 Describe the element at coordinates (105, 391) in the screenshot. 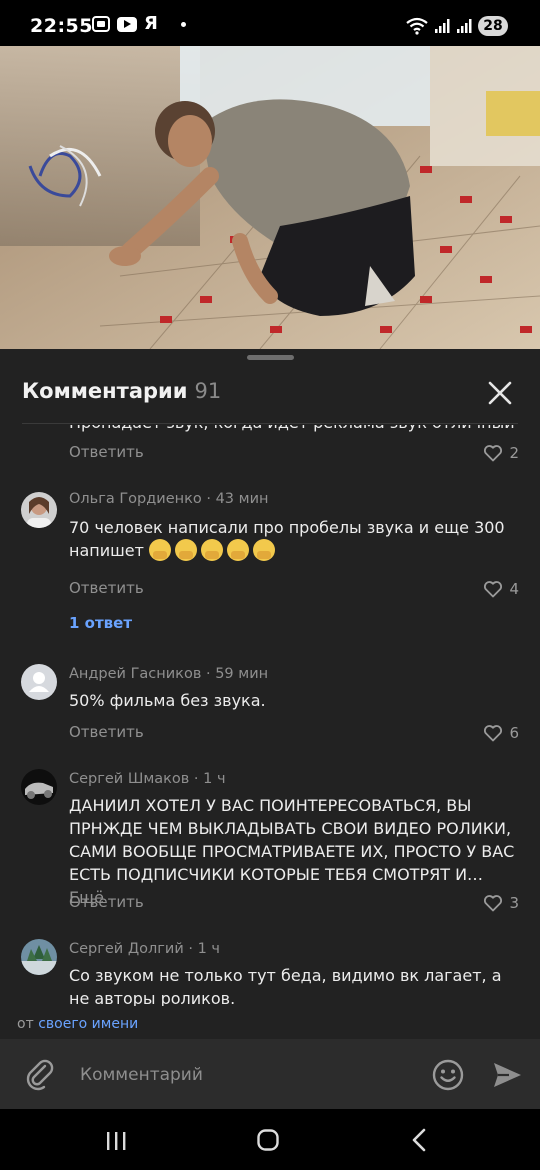

I see `comments-title: Комментарии` at that location.